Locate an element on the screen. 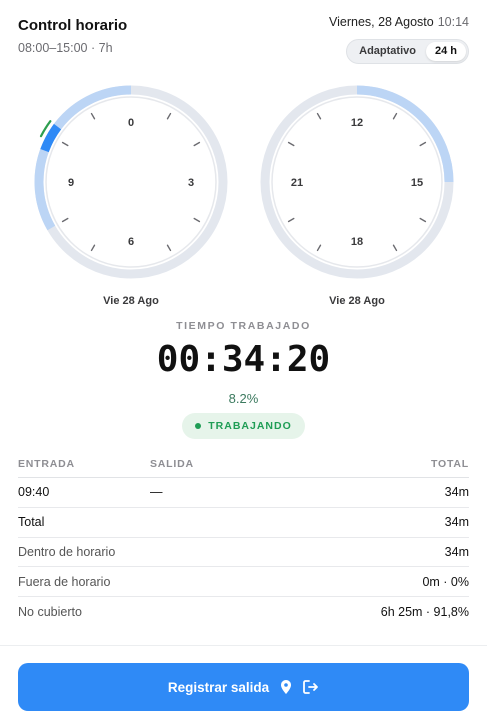  clock-pm-dial: 12 15 18 21 is located at coordinates (357, 182).